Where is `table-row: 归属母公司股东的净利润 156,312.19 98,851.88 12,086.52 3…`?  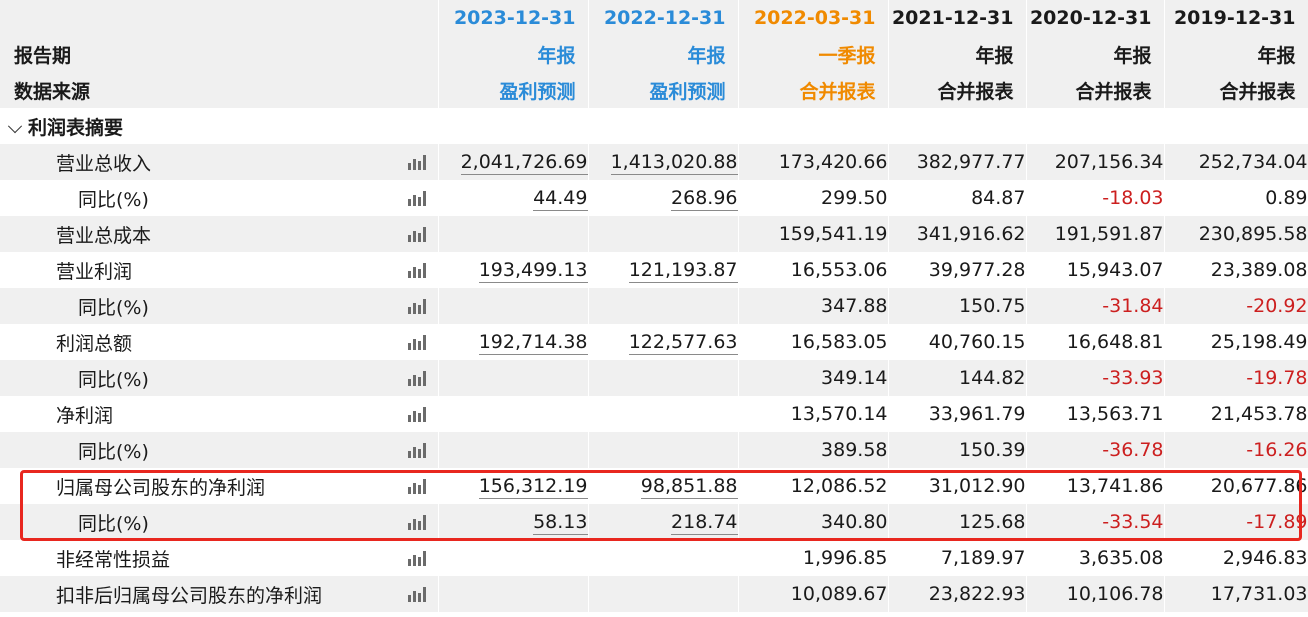
table-row: 归属母公司股东的净利润 156,312.19 98,851.88 12,086.52 3… is located at coordinates (654, 486).